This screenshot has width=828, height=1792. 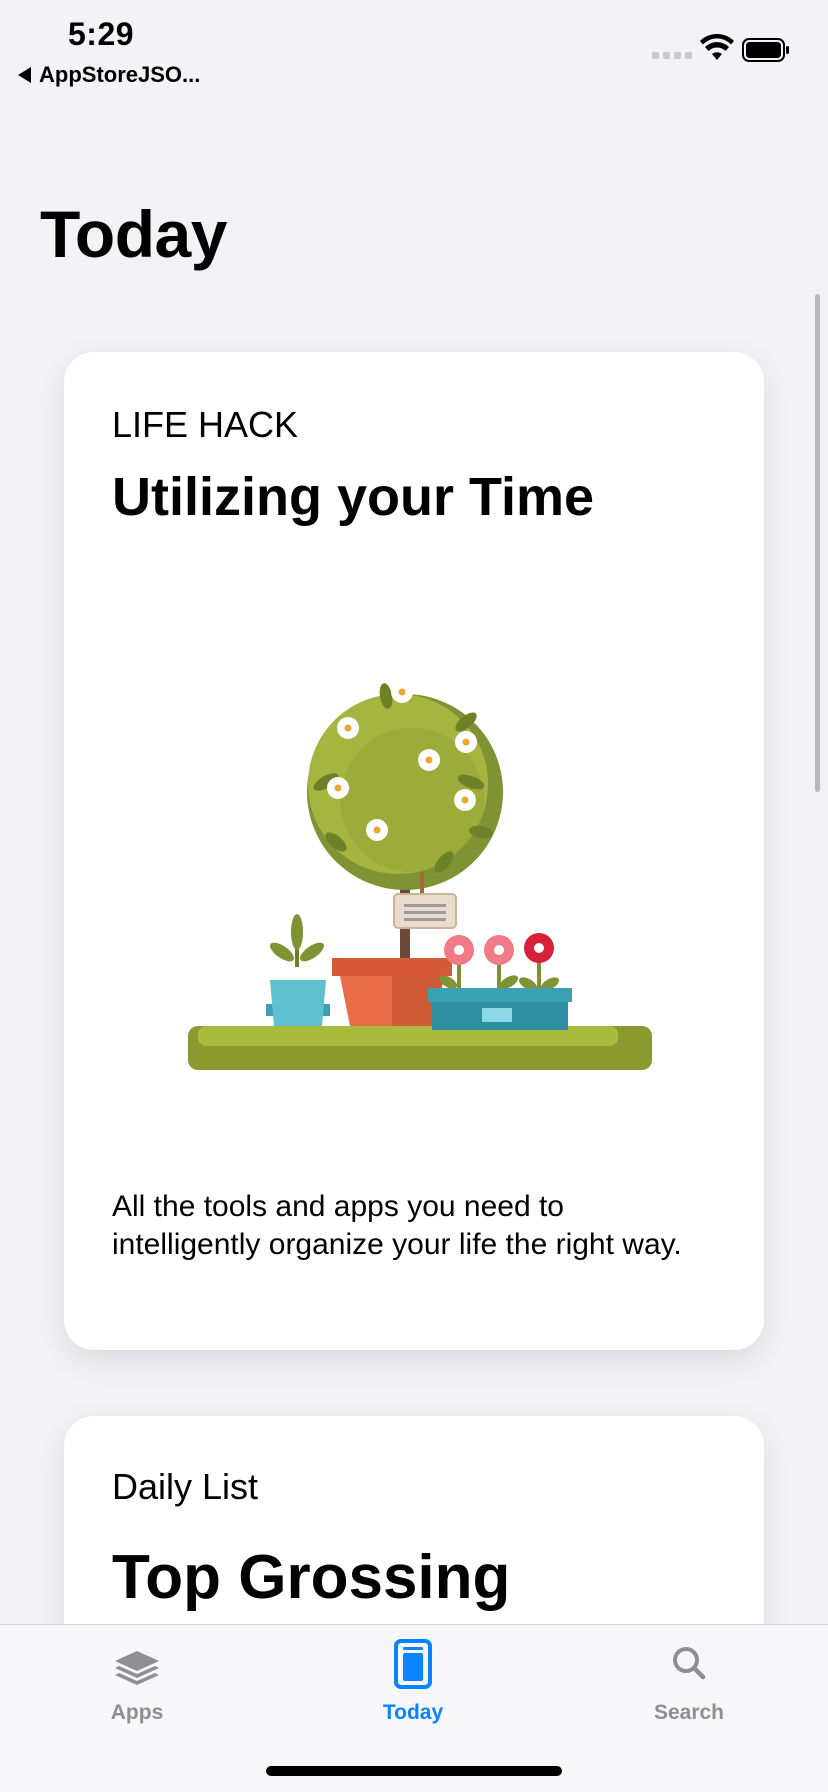 What do you see at coordinates (311, 1577) in the screenshot?
I see `card-title: Top Grossing` at bounding box center [311, 1577].